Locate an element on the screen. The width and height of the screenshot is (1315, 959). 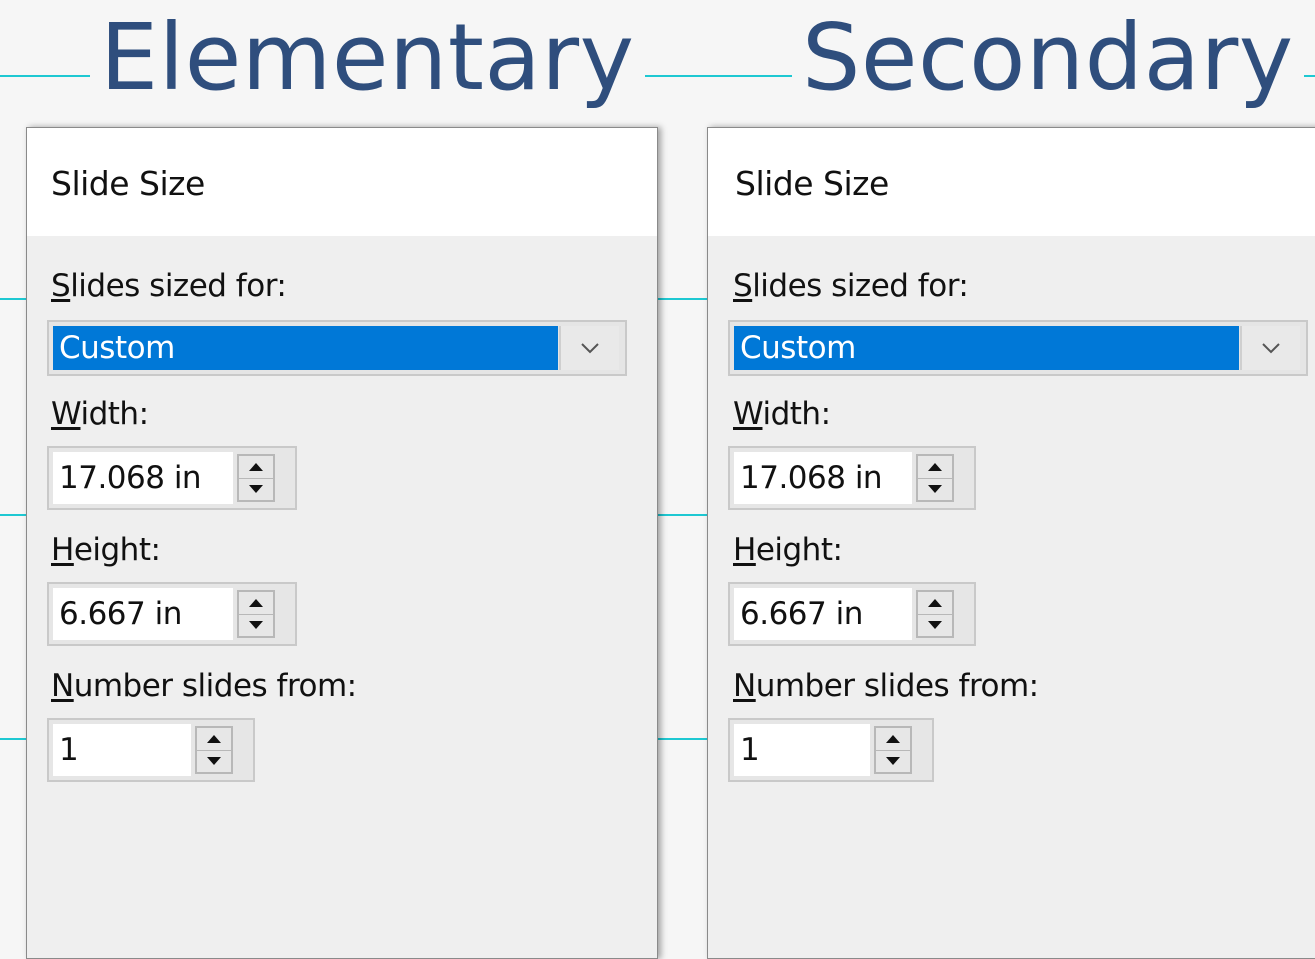
elementary-heading: Elementary is located at coordinates (367, 59).